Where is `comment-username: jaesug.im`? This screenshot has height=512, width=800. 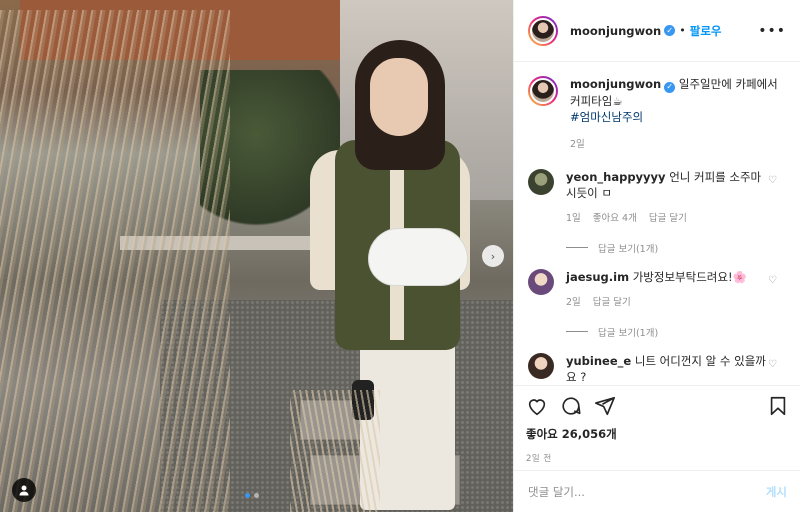
comment-username: jaesug.im is located at coordinates (597, 277).